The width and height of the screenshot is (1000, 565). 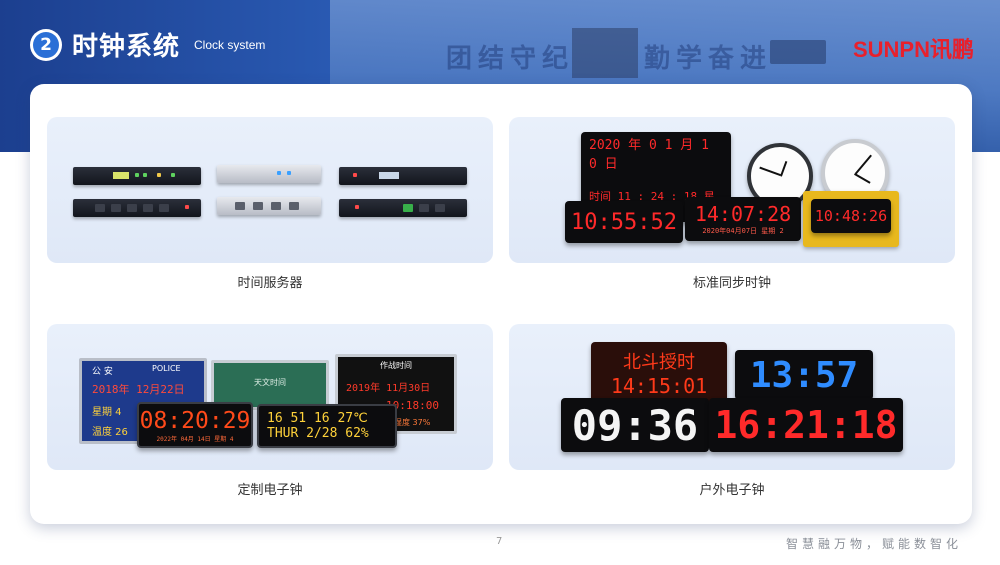 What do you see at coordinates (649, 155) in the screenshot?
I see `sync-date-line: 2020 年 0 1 月 1 0 日` at bounding box center [649, 155].